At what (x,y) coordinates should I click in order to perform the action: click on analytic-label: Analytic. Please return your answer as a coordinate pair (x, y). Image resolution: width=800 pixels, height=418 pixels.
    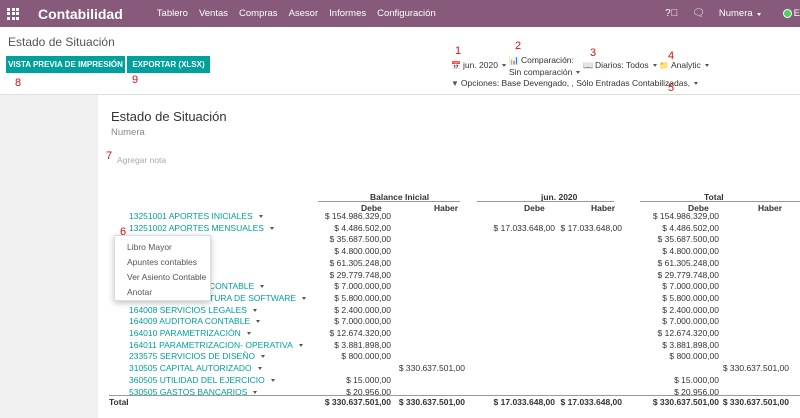
    Looking at the image, I should click on (685, 65).